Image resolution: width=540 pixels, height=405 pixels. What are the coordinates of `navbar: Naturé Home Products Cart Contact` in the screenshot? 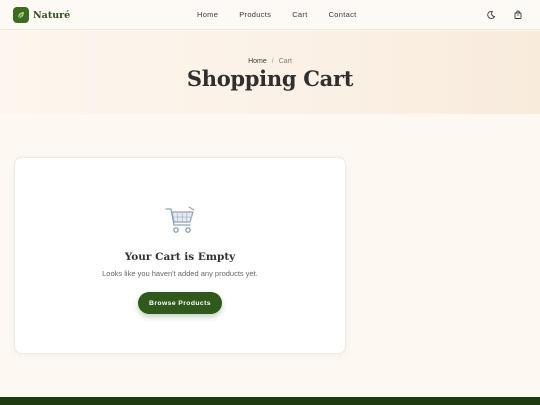 It's located at (270, 15).